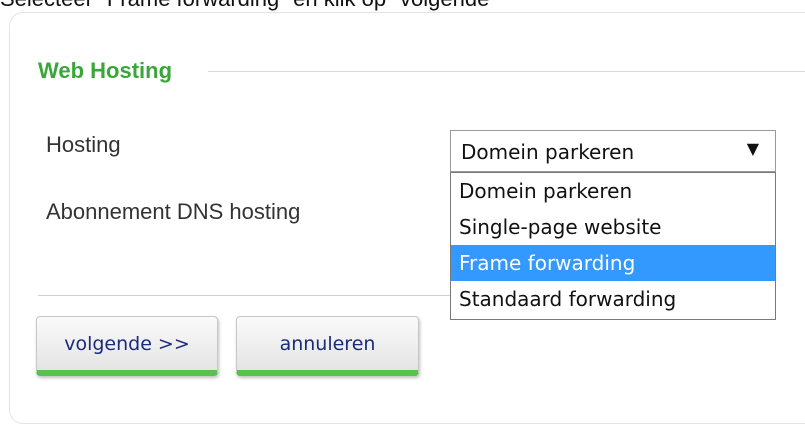 The height and width of the screenshot is (425, 805). Describe the element at coordinates (548, 152) in the screenshot. I see `hosting-select-value: Domein parkeren` at that location.